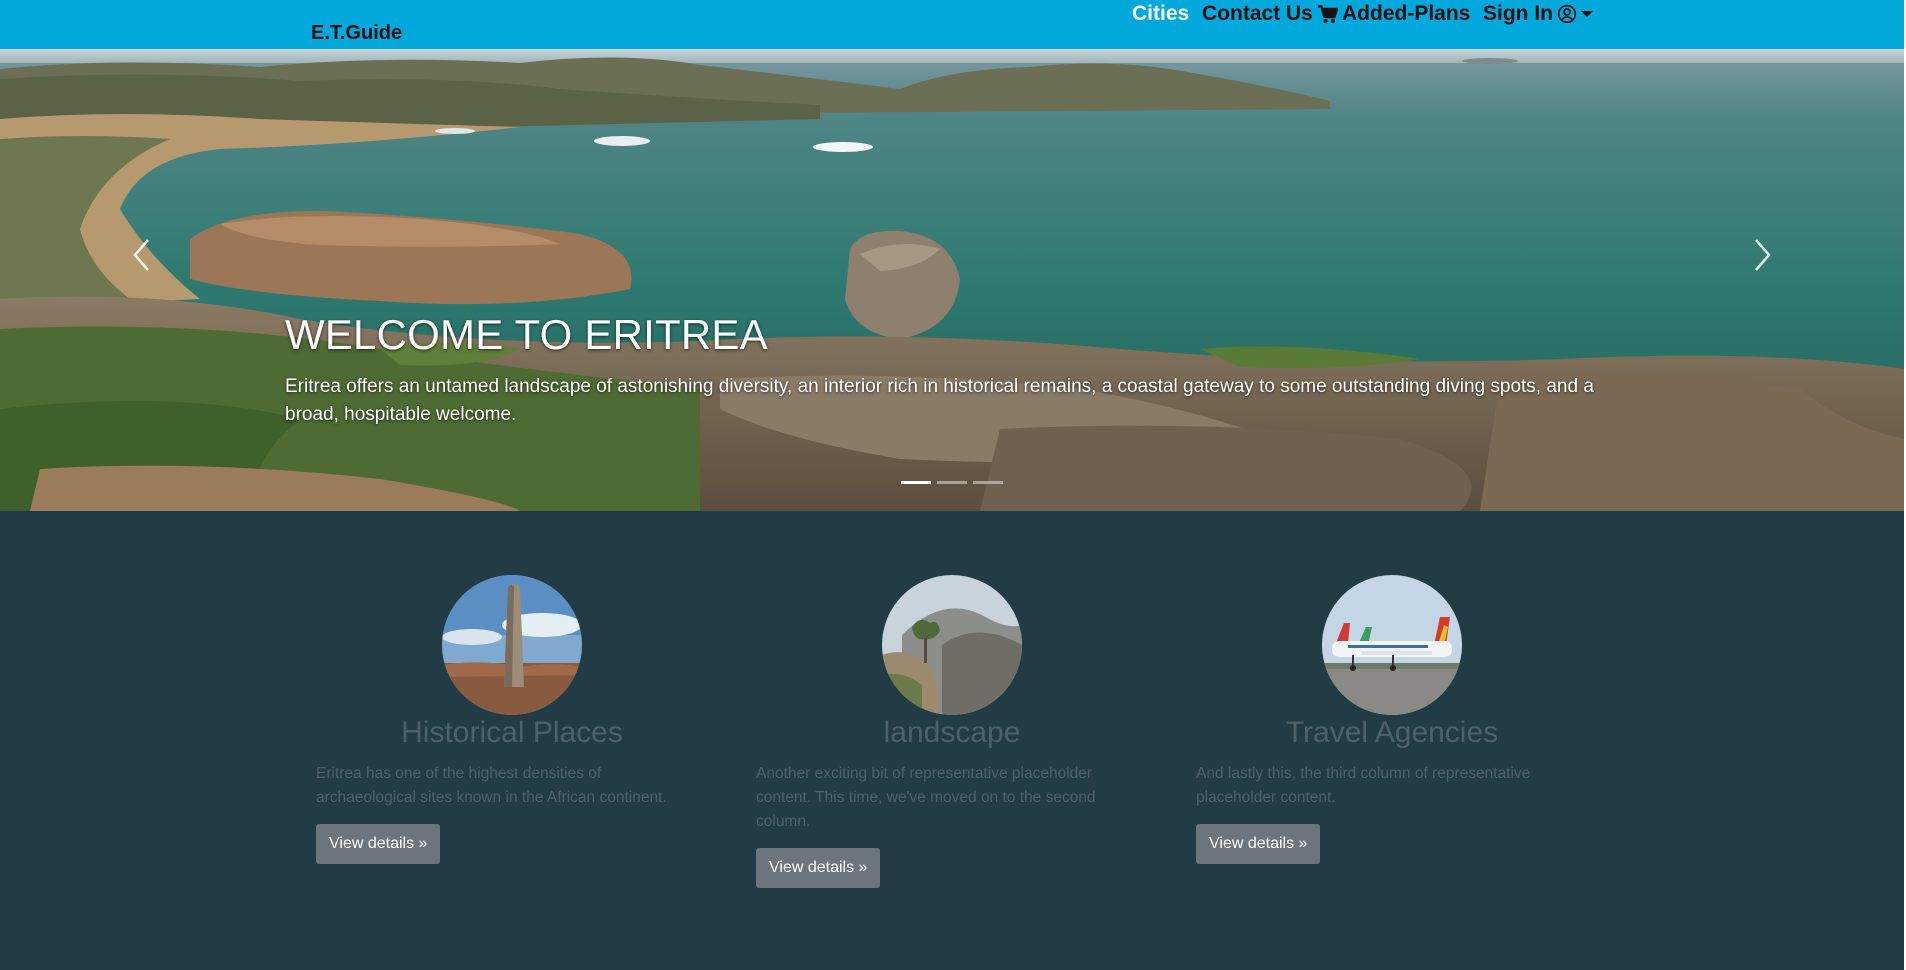 Image resolution: width=1906 pixels, height=970 pixels. I want to click on carousel-indicators, so click(952, 482).